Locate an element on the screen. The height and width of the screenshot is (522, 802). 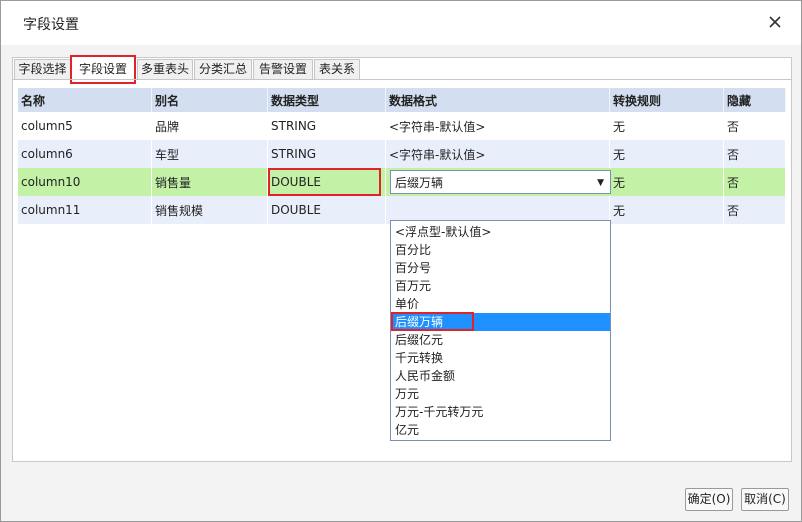
select-value: 后缀万辆 is located at coordinates (419, 182).